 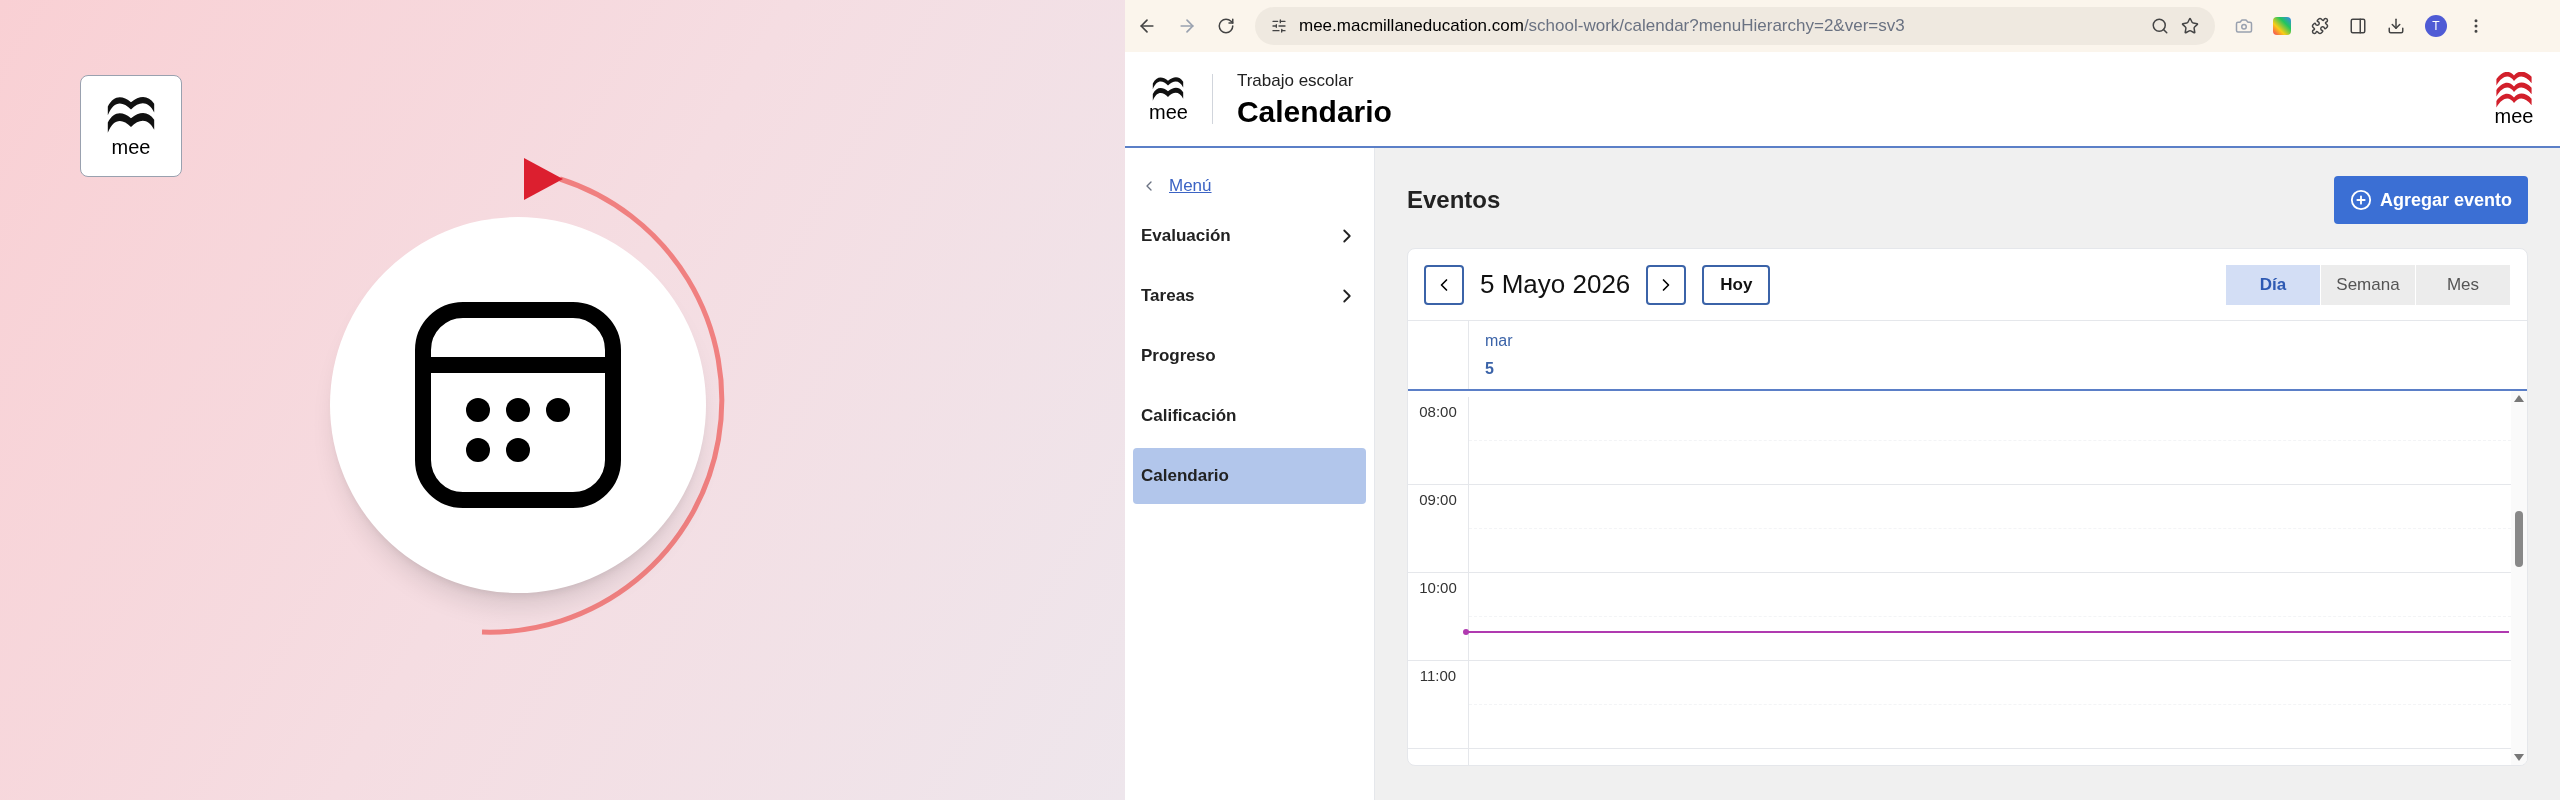 What do you see at coordinates (1314, 112) in the screenshot?
I see `page-title: Calendario` at bounding box center [1314, 112].